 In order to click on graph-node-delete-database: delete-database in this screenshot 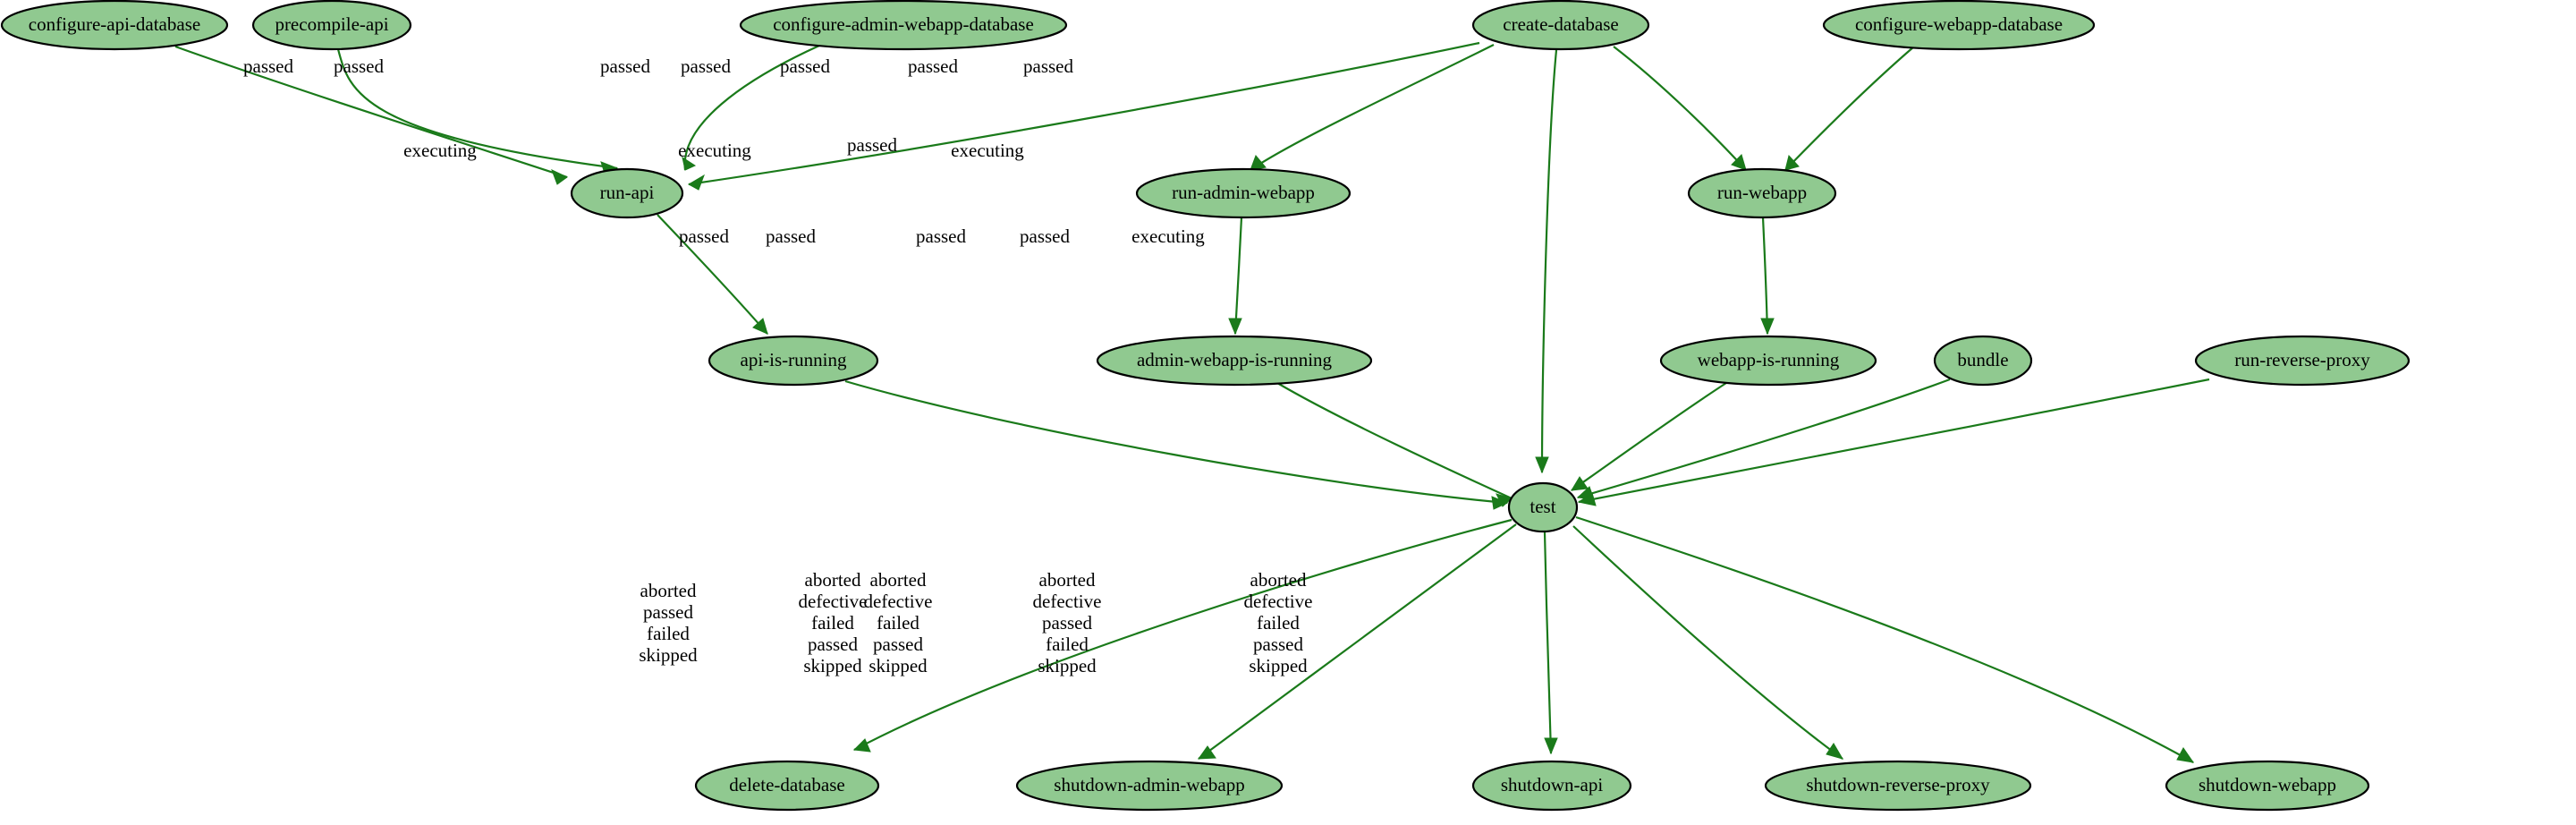, I will do `click(787, 786)`.